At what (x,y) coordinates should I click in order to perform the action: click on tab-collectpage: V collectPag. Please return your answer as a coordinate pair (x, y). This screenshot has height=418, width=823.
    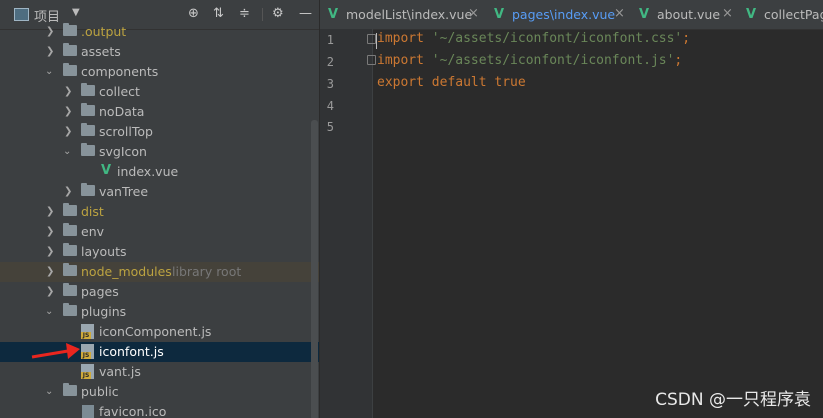
    Looking at the image, I should click on (780, 14).